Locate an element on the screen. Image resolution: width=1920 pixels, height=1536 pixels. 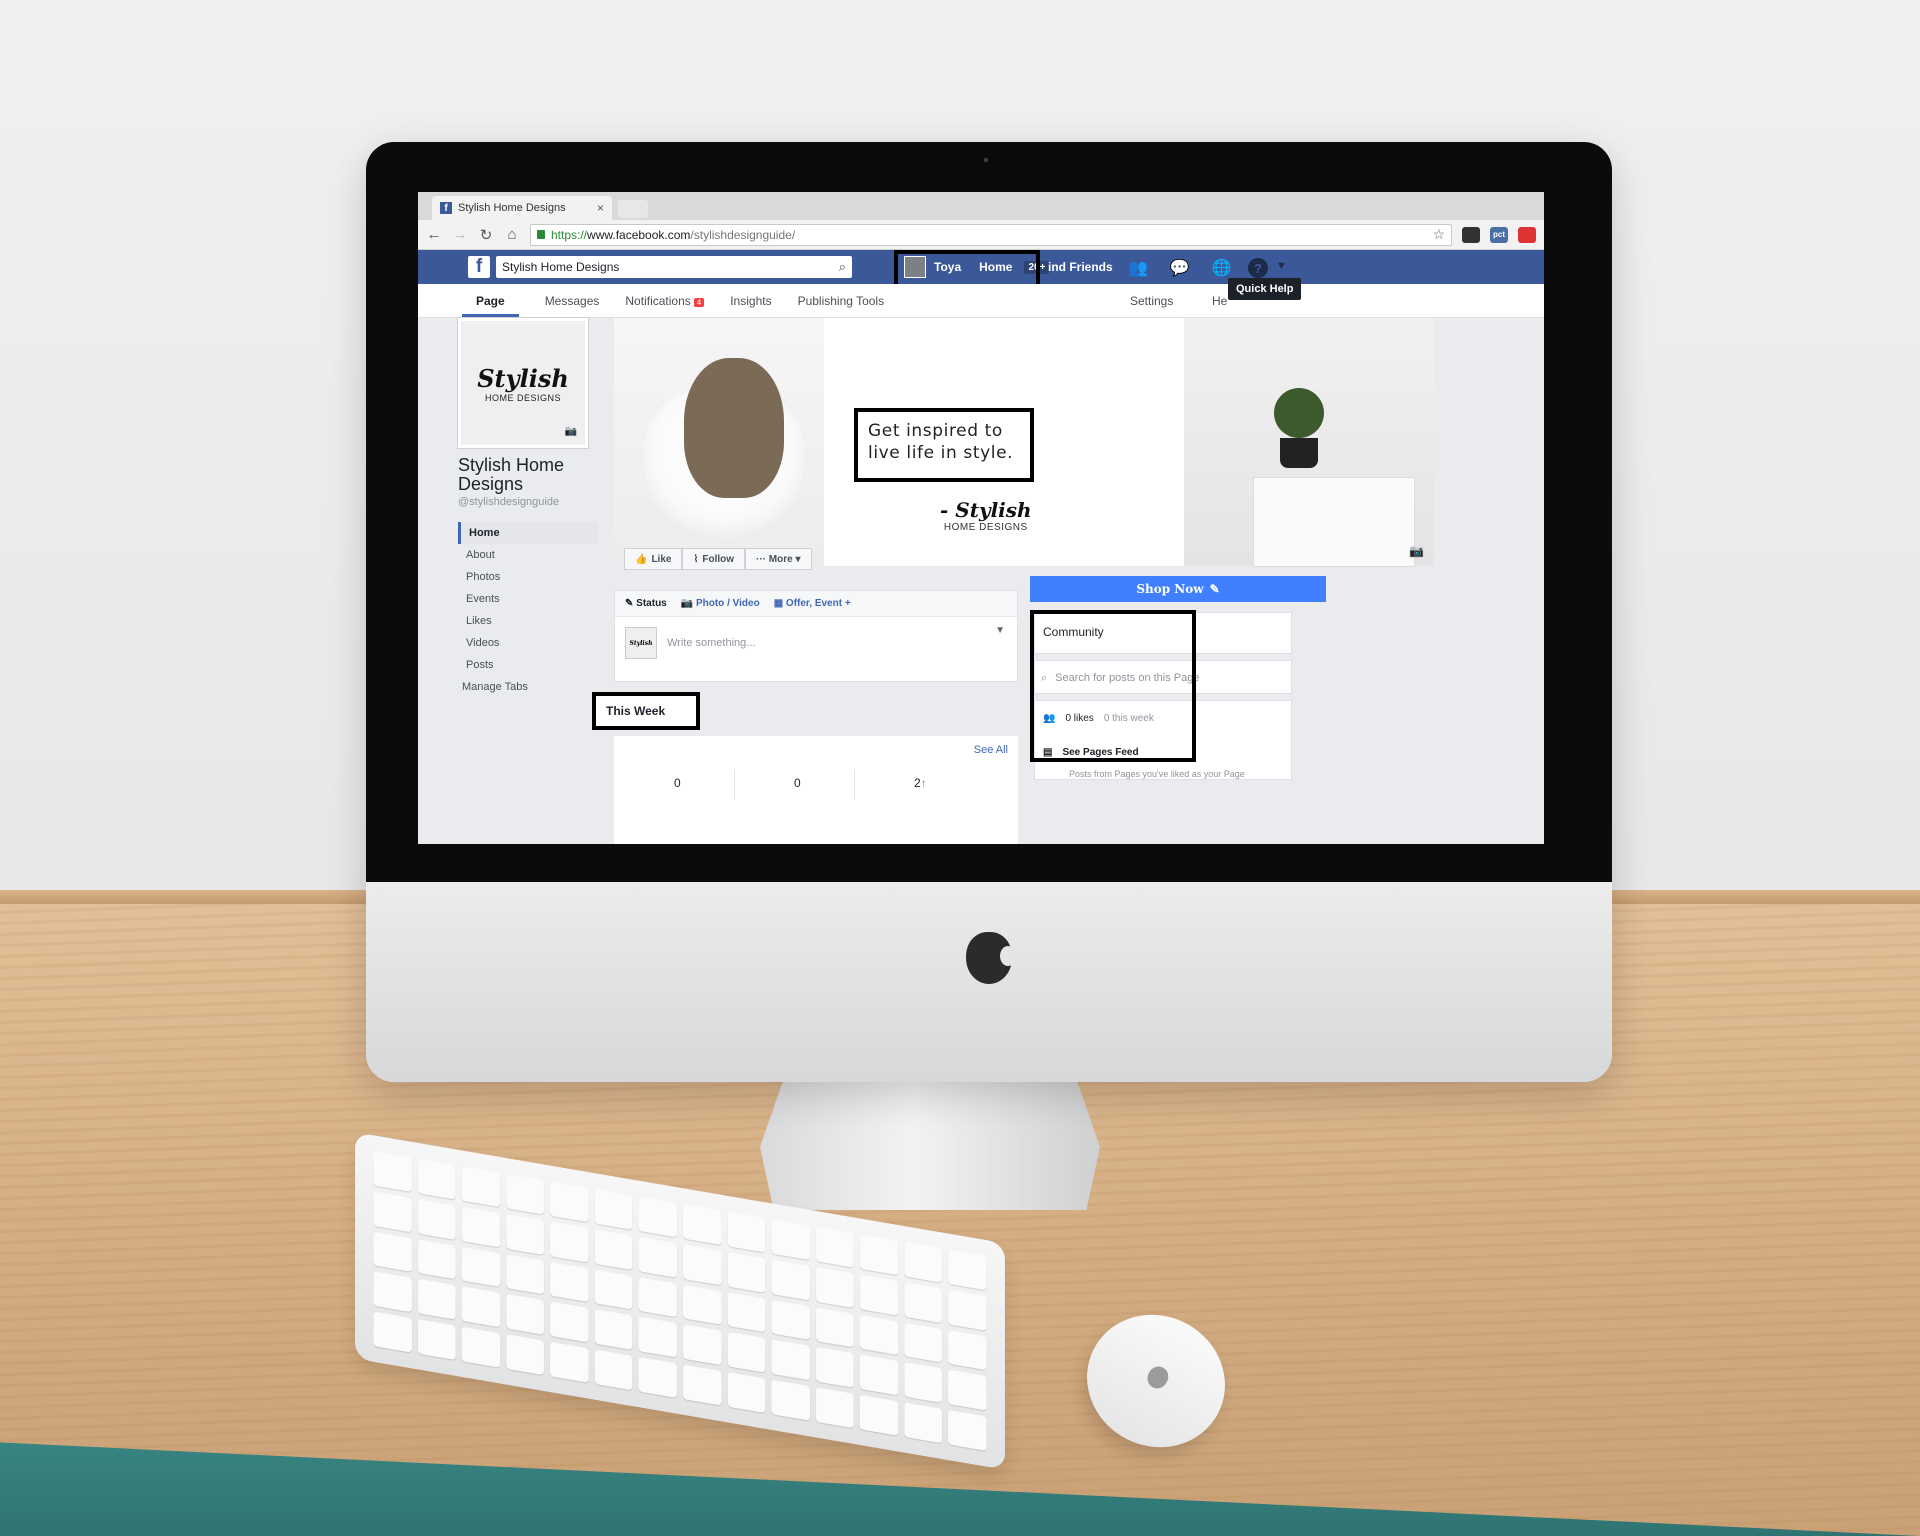
browser-tab-title: Stylish Home Designs is located at coordinates (512, 208).